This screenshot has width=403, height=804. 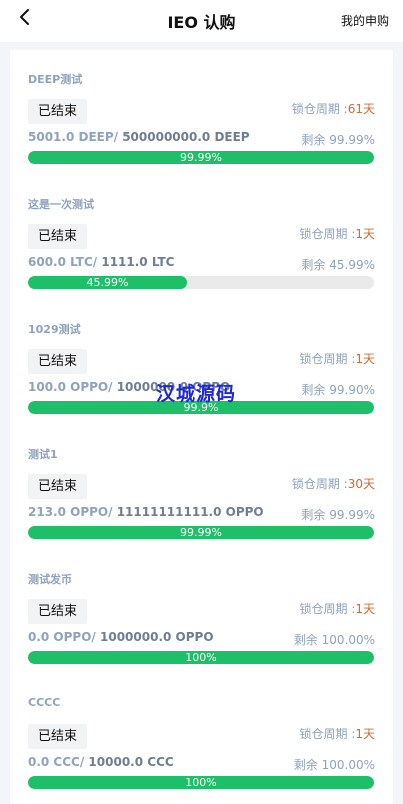 I want to click on lock-period: 锁仓周期 :61天, so click(x=333, y=108).